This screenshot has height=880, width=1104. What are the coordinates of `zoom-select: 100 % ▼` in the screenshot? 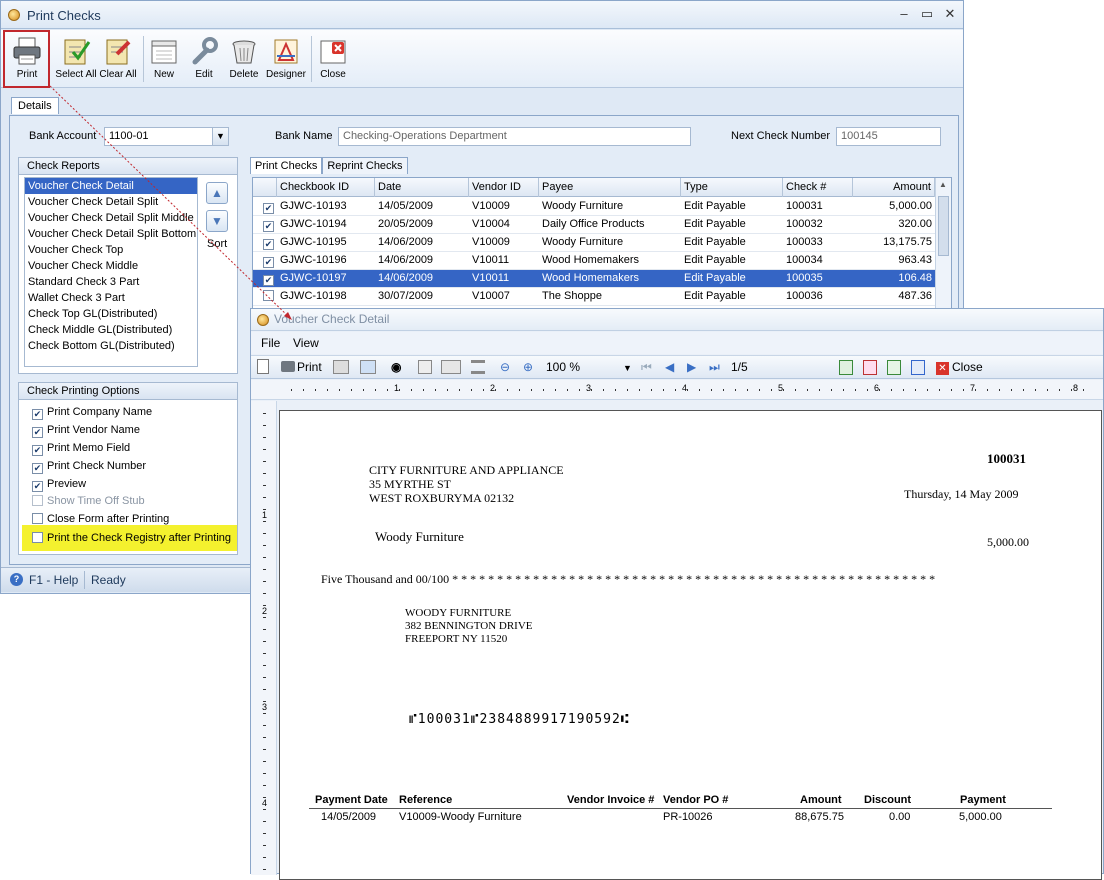 It's located at (589, 367).